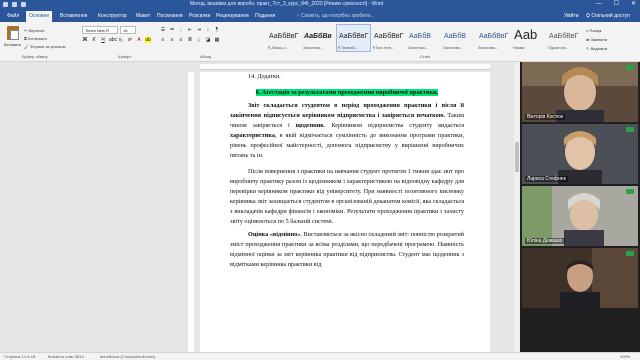 This screenshot has width=640, height=360. What do you see at coordinates (599, 4) in the screenshot?
I see `minimize-button: —` at bounding box center [599, 4].